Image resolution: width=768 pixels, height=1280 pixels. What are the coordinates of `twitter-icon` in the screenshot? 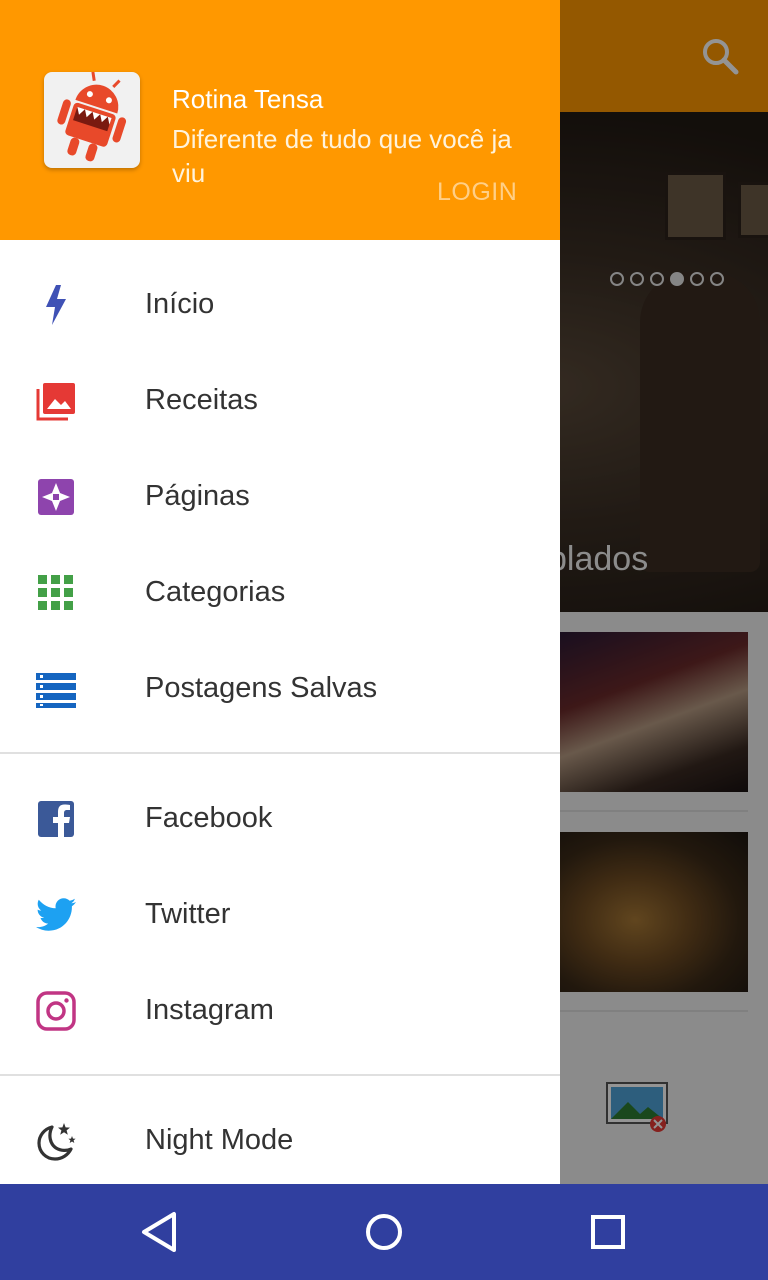 It's located at (56, 914).